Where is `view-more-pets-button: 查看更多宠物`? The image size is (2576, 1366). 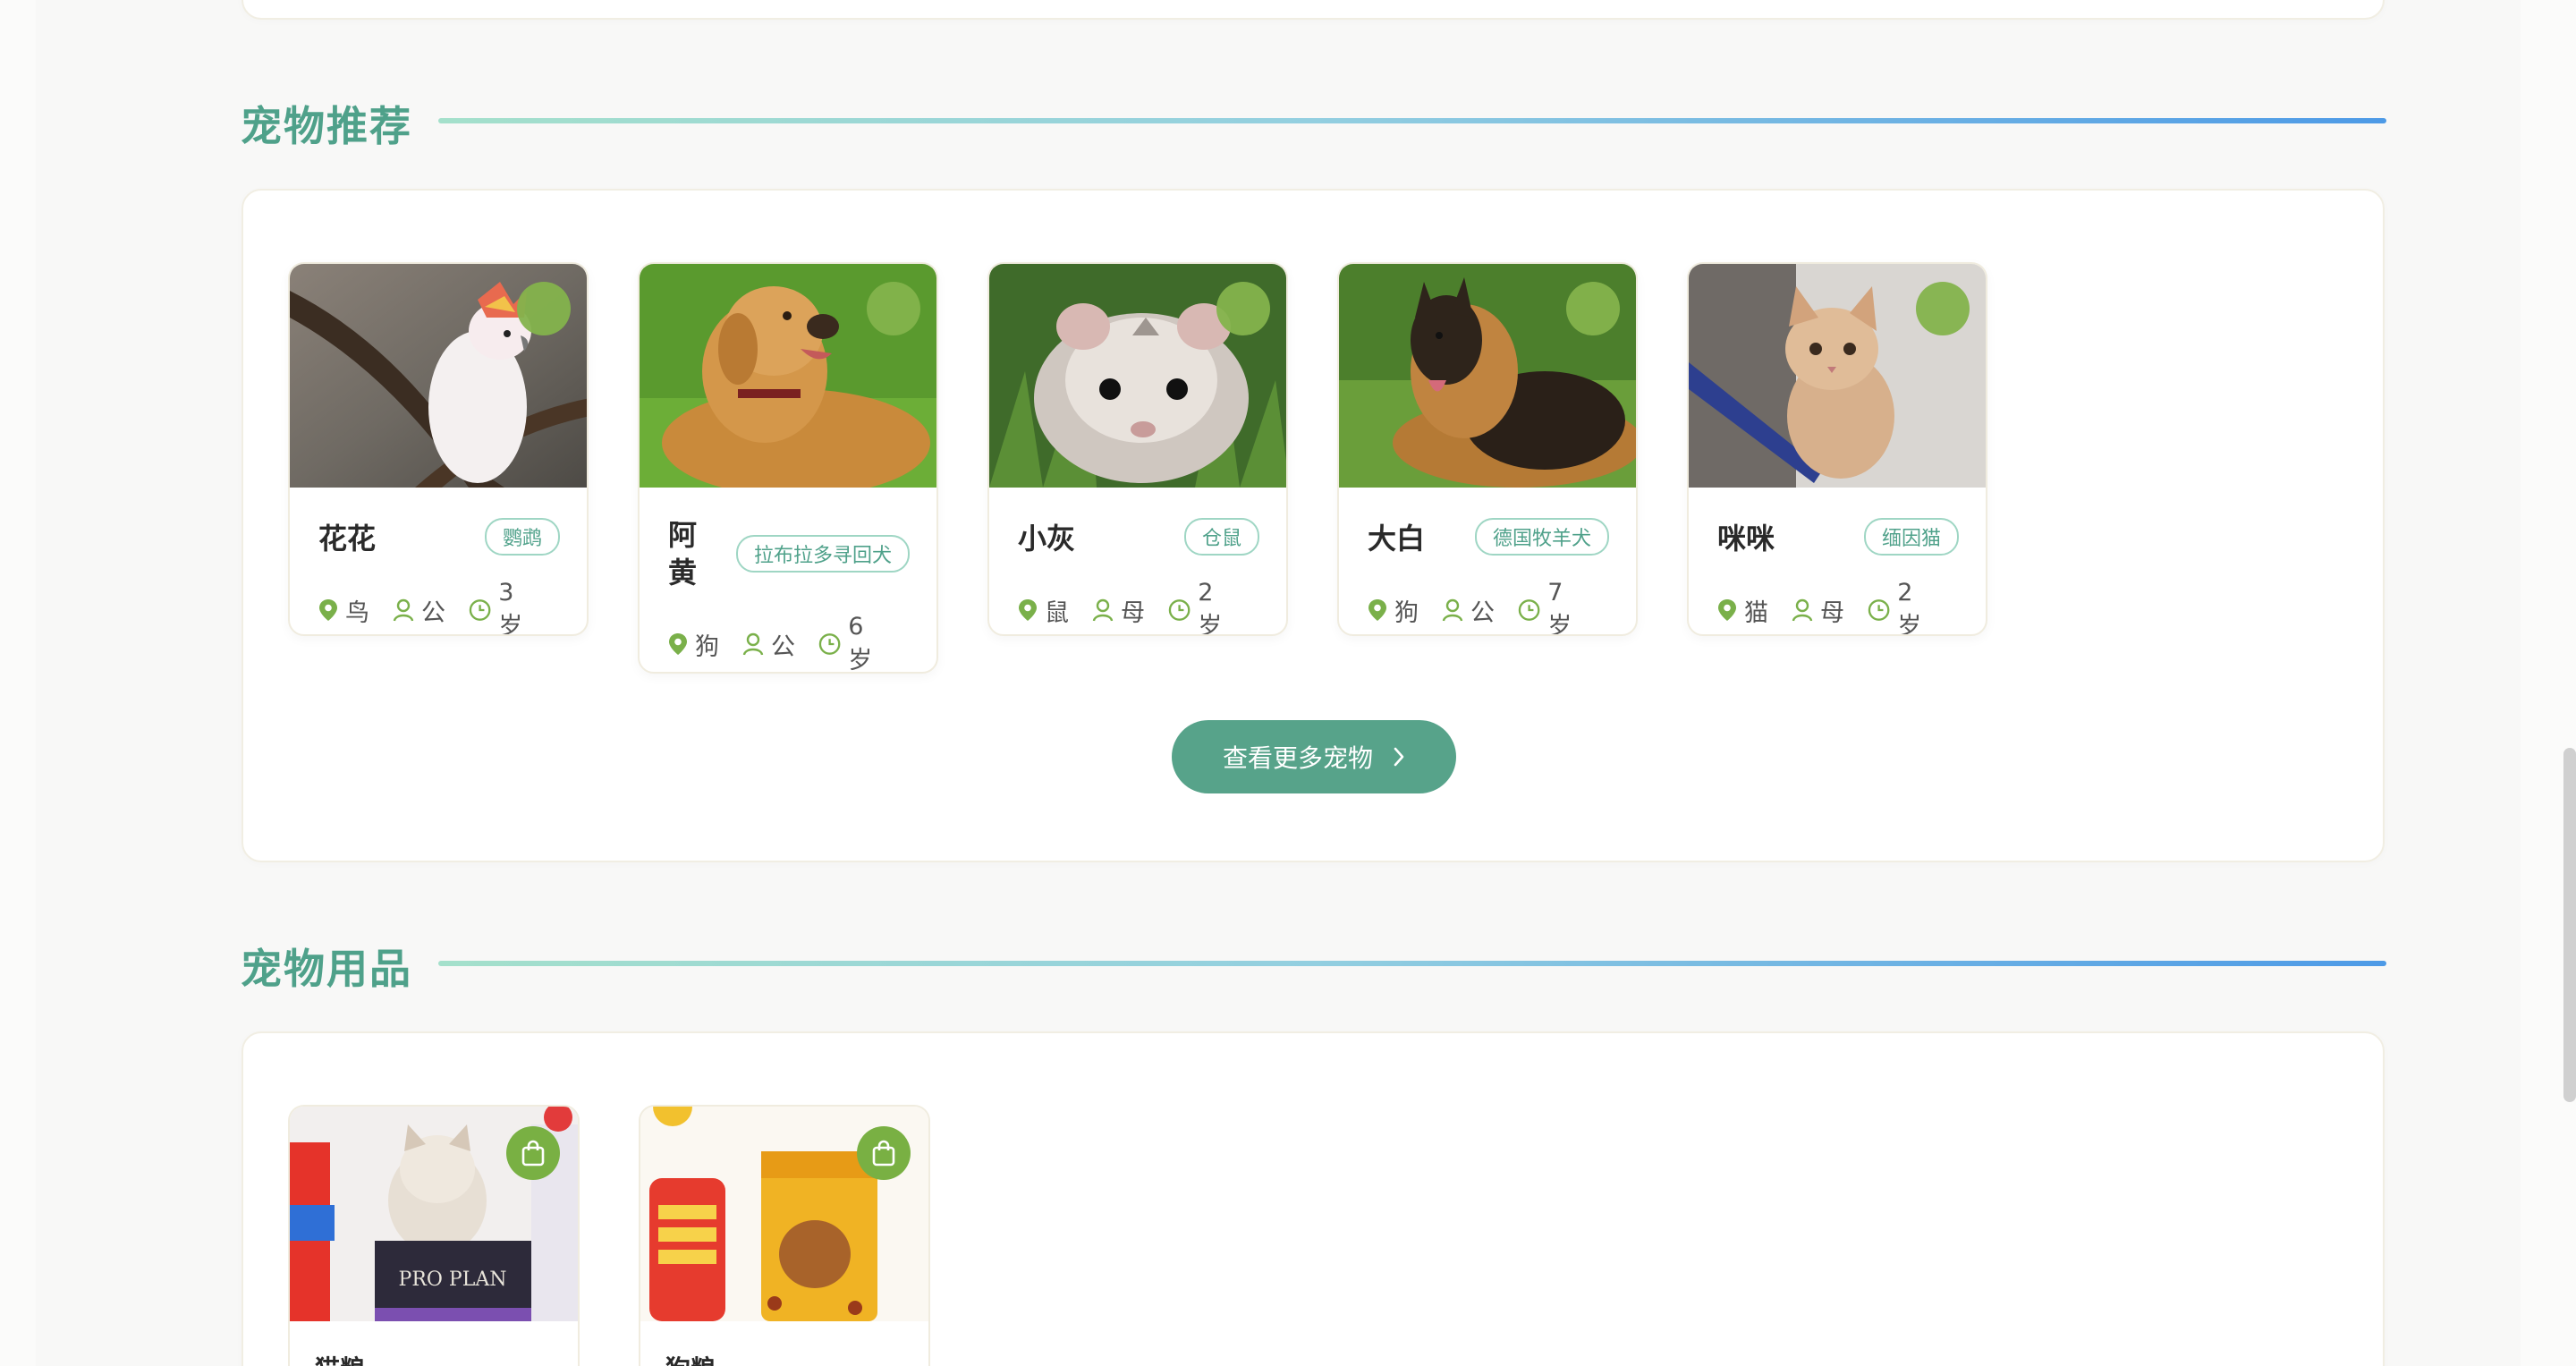 view-more-pets-button: 查看更多宠物 is located at coordinates (1314, 756).